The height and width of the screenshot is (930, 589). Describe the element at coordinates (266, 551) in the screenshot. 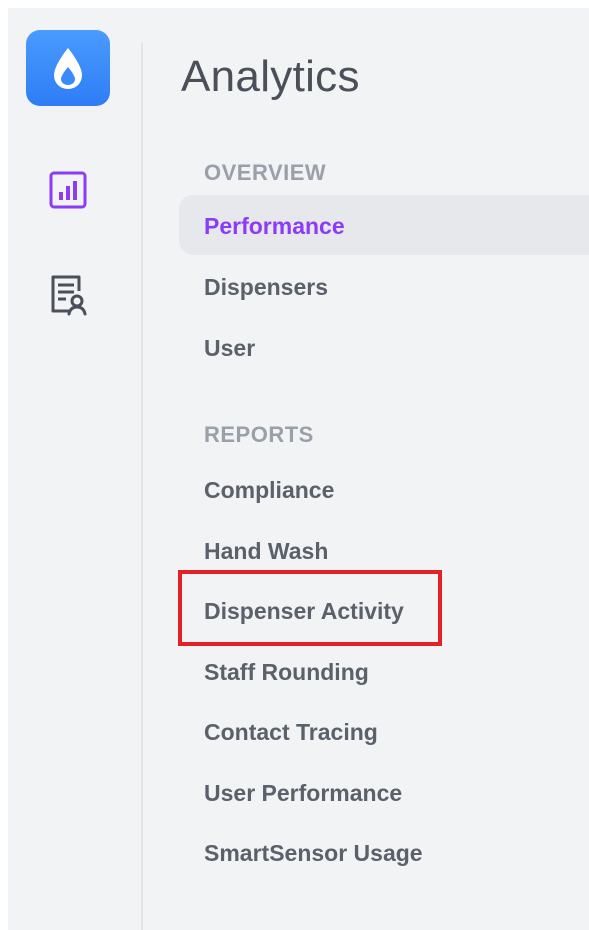

I see `nav-item-hand-wash: Hand Wash` at that location.